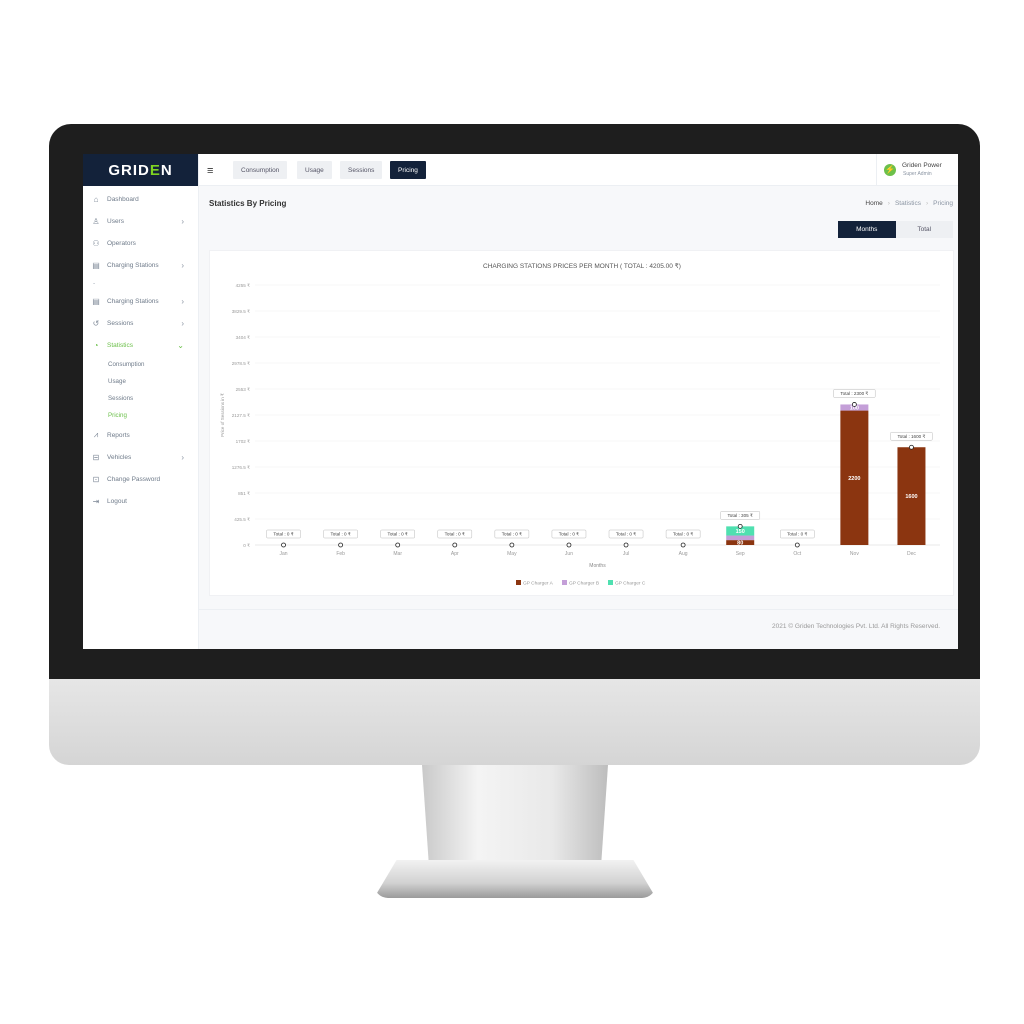  What do you see at coordinates (140, 243) in the screenshot?
I see `sidebar-item-operators: ⚇ Operators` at bounding box center [140, 243].